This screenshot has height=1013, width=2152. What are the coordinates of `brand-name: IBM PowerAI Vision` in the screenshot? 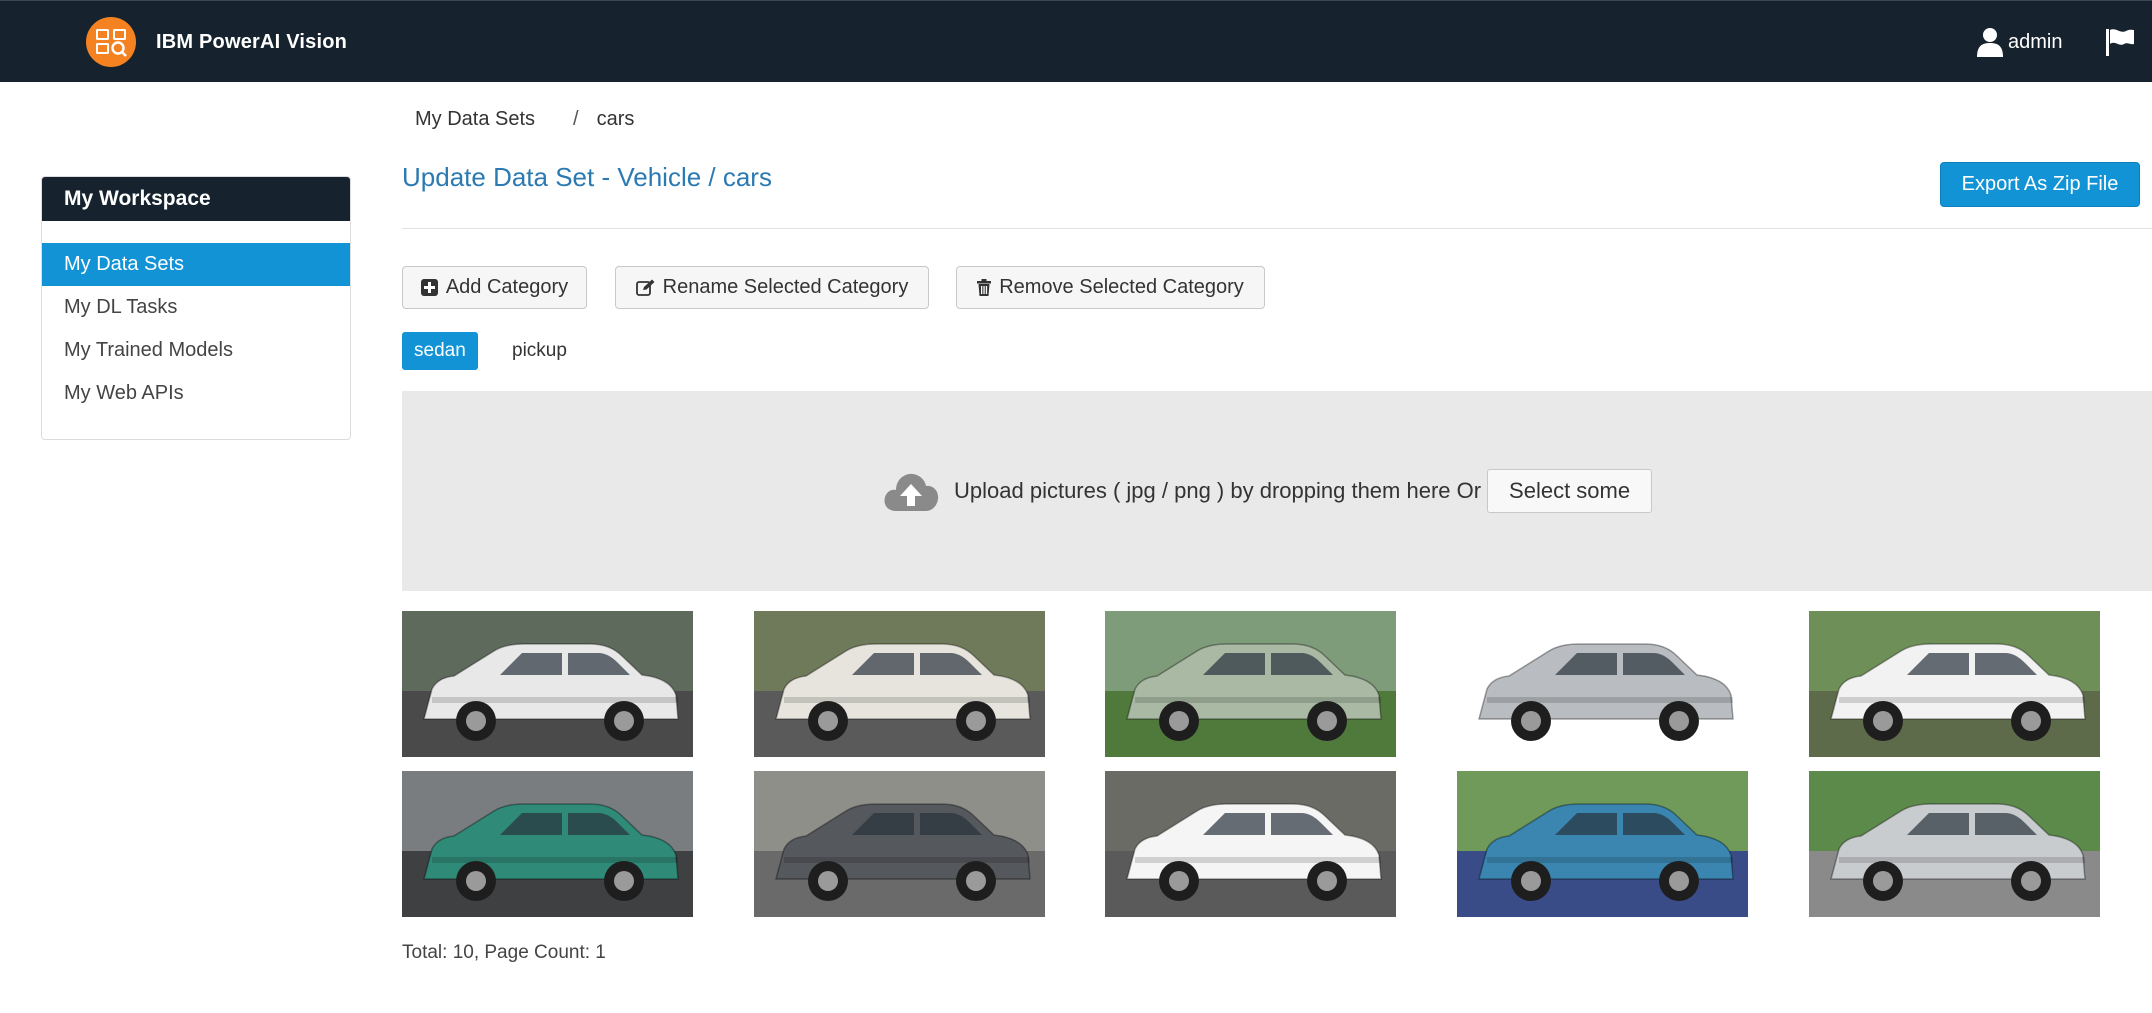 It's located at (252, 41).